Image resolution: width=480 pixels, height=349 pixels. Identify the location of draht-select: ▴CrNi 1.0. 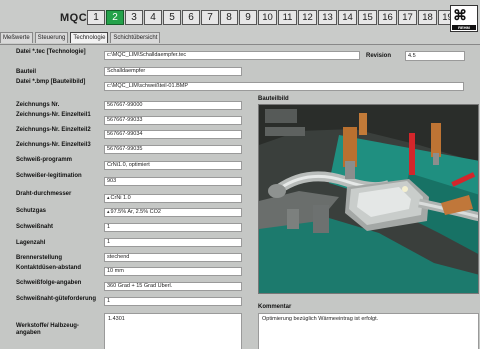
(173, 198).